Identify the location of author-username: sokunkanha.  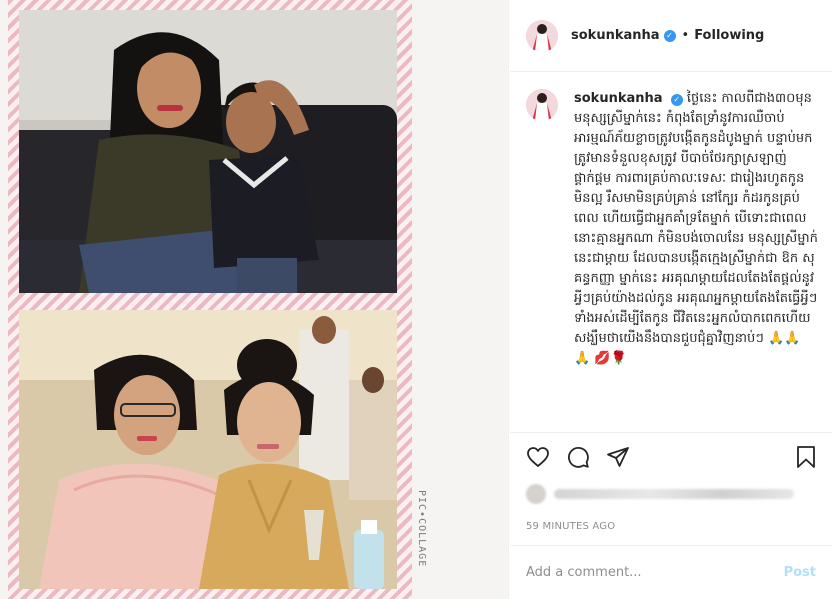
(615, 35).